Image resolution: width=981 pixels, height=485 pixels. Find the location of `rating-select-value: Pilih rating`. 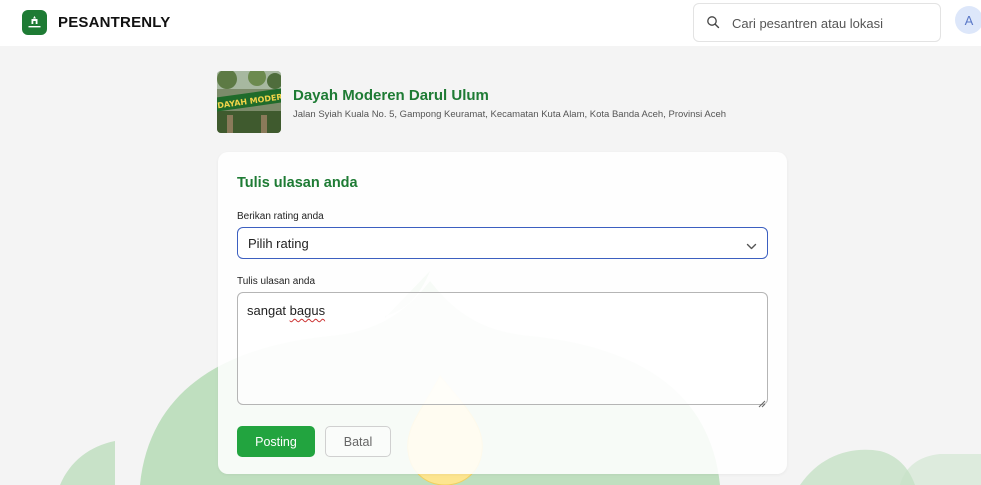

rating-select-value: Pilih rating is located at coordinates (278, 243).